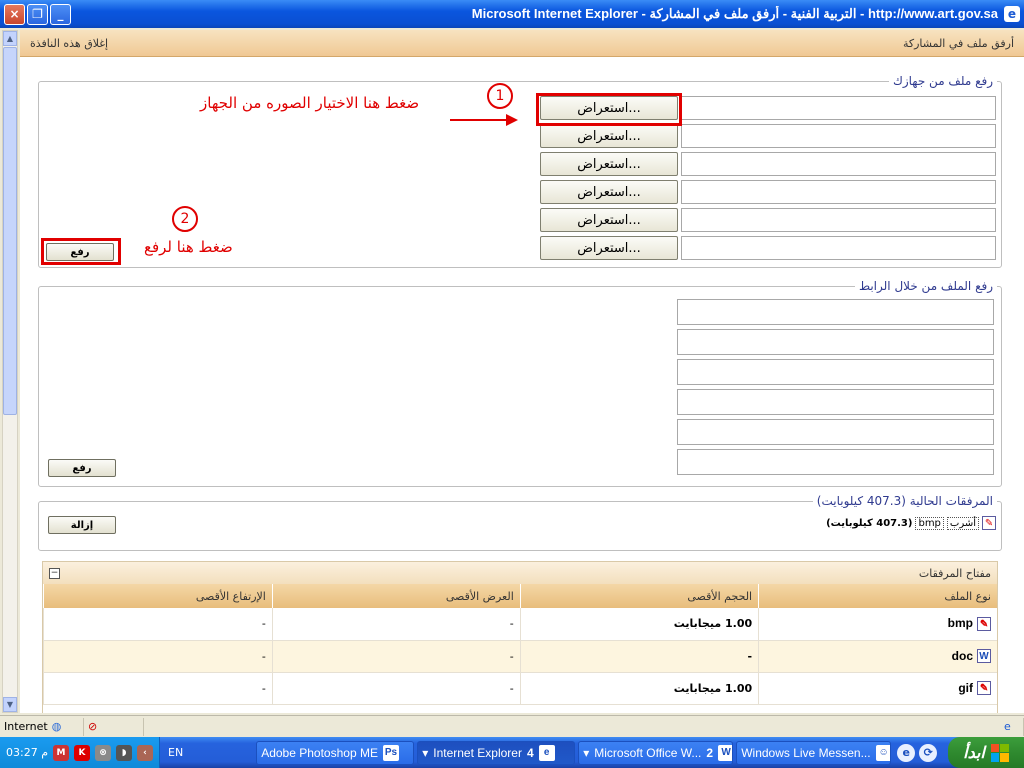 The width and height of the screenshot is (1024, 768). I want to click on cell-type: Wdoc, so click(877, 656).